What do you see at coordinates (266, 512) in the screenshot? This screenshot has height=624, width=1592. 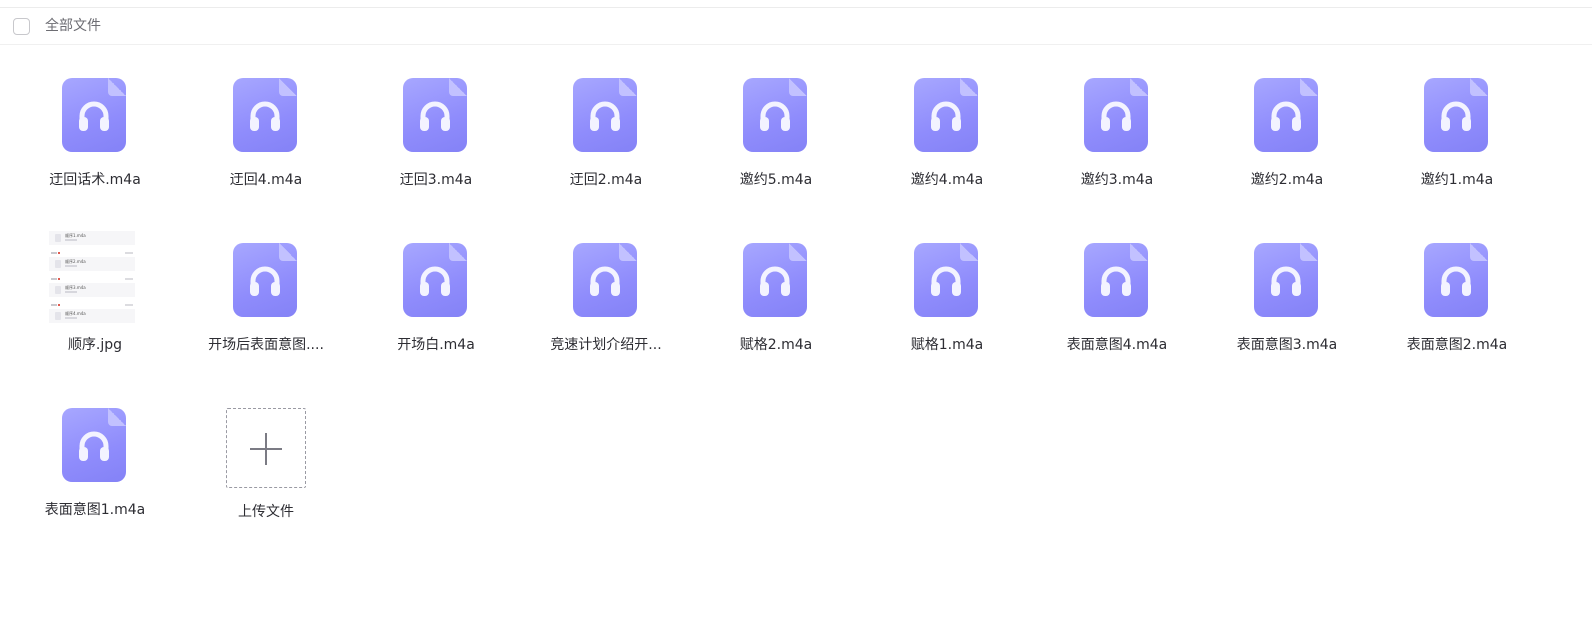 I see `upload-file-label: 上传文件` at bounding box center [266, 512].